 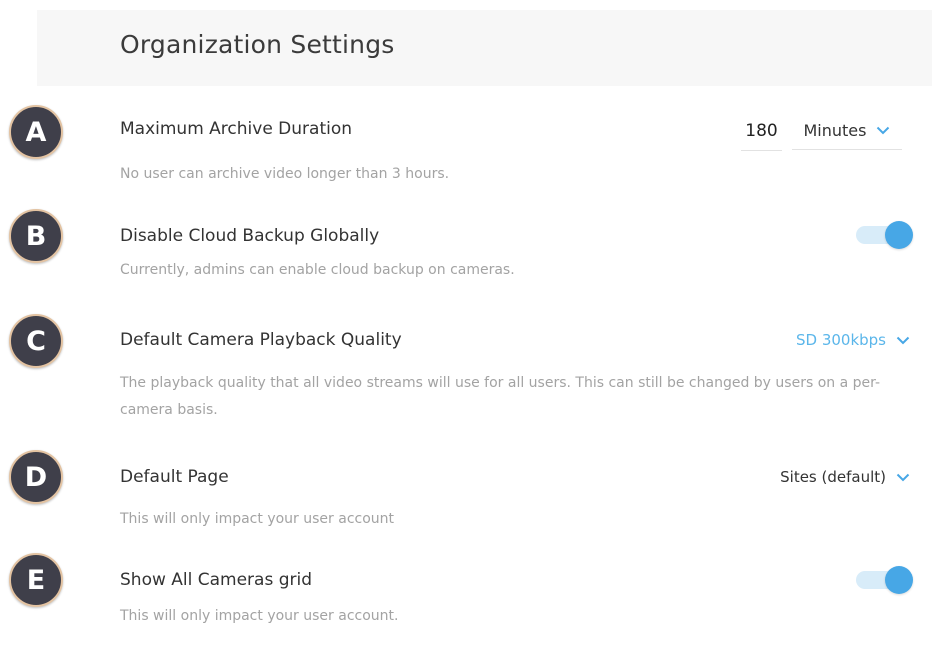 What do you see at coordinates (884, 235) in the screenshot?
I see `cloud-backup-toggle` at bounding box center [884, 235].